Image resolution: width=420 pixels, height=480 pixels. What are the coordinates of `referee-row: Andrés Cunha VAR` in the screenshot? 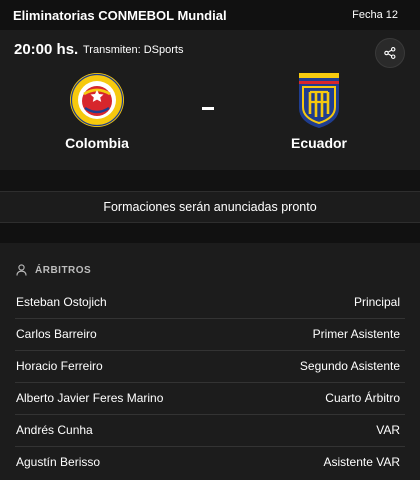 It's located at (210, 431).